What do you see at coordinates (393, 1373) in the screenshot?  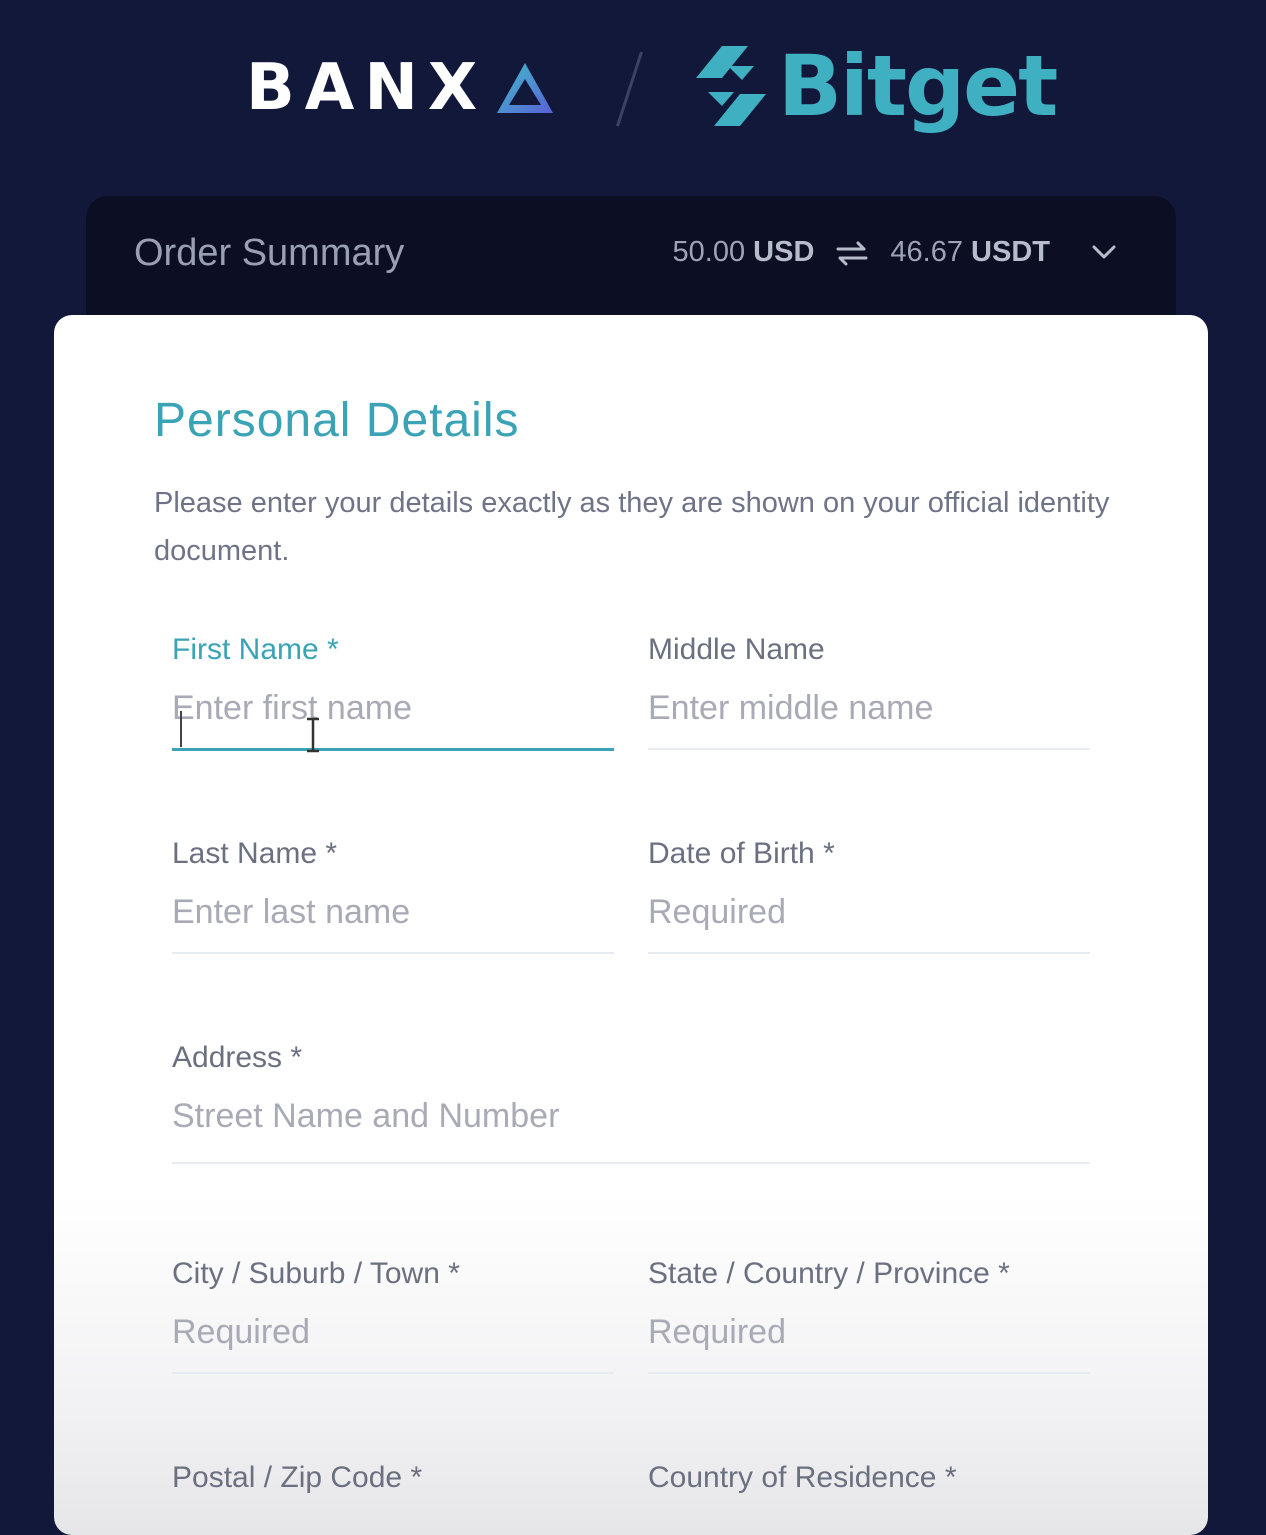 I see `city-underline` at bounding box center [393, 1373].